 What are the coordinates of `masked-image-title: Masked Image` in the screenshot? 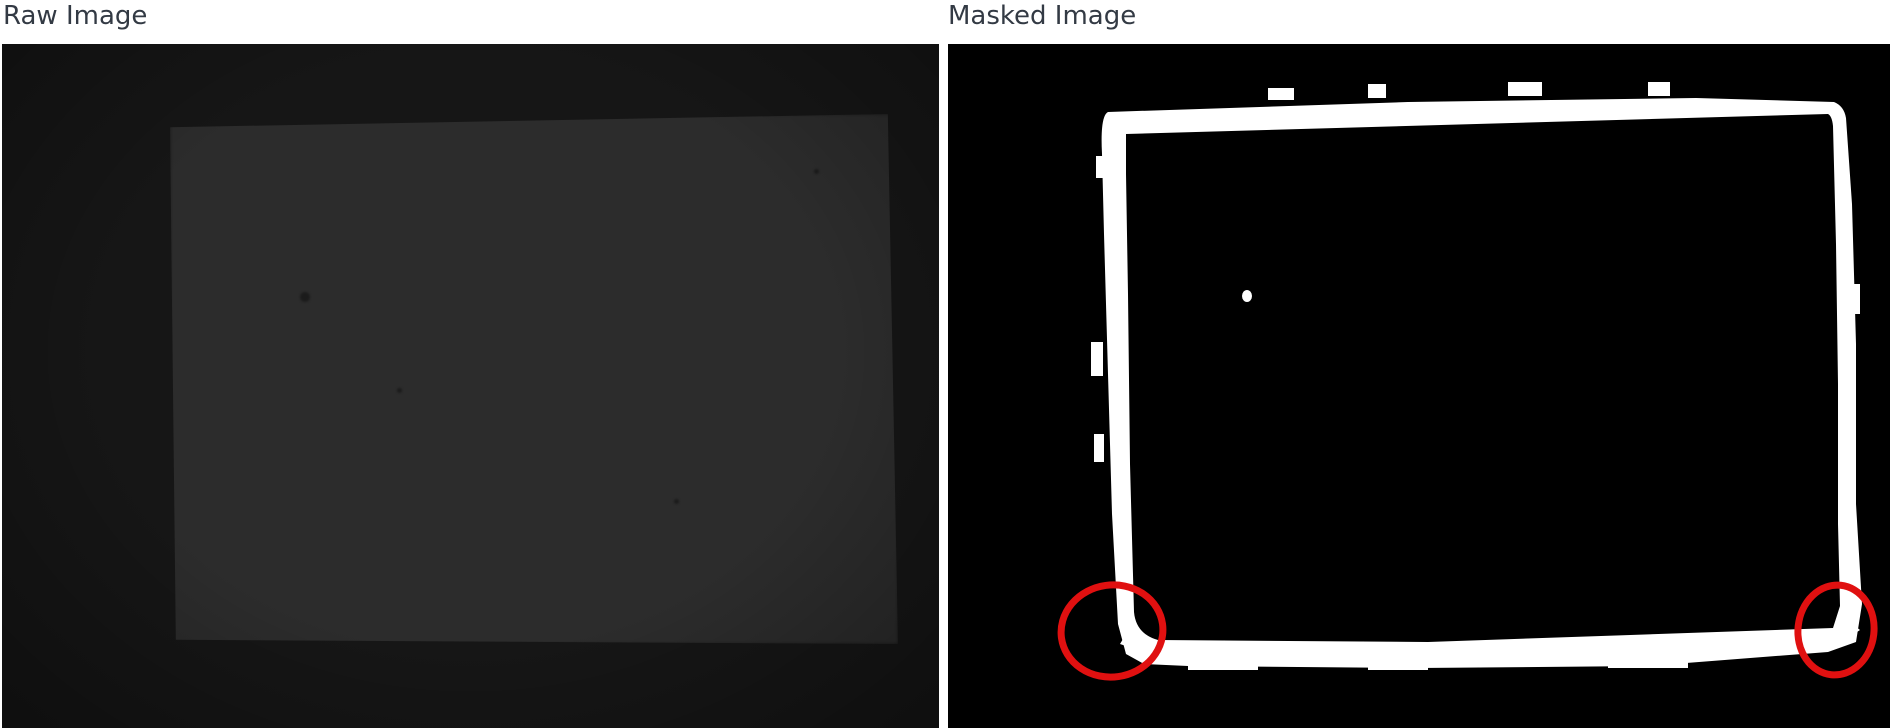 It's located at (1042, 16).